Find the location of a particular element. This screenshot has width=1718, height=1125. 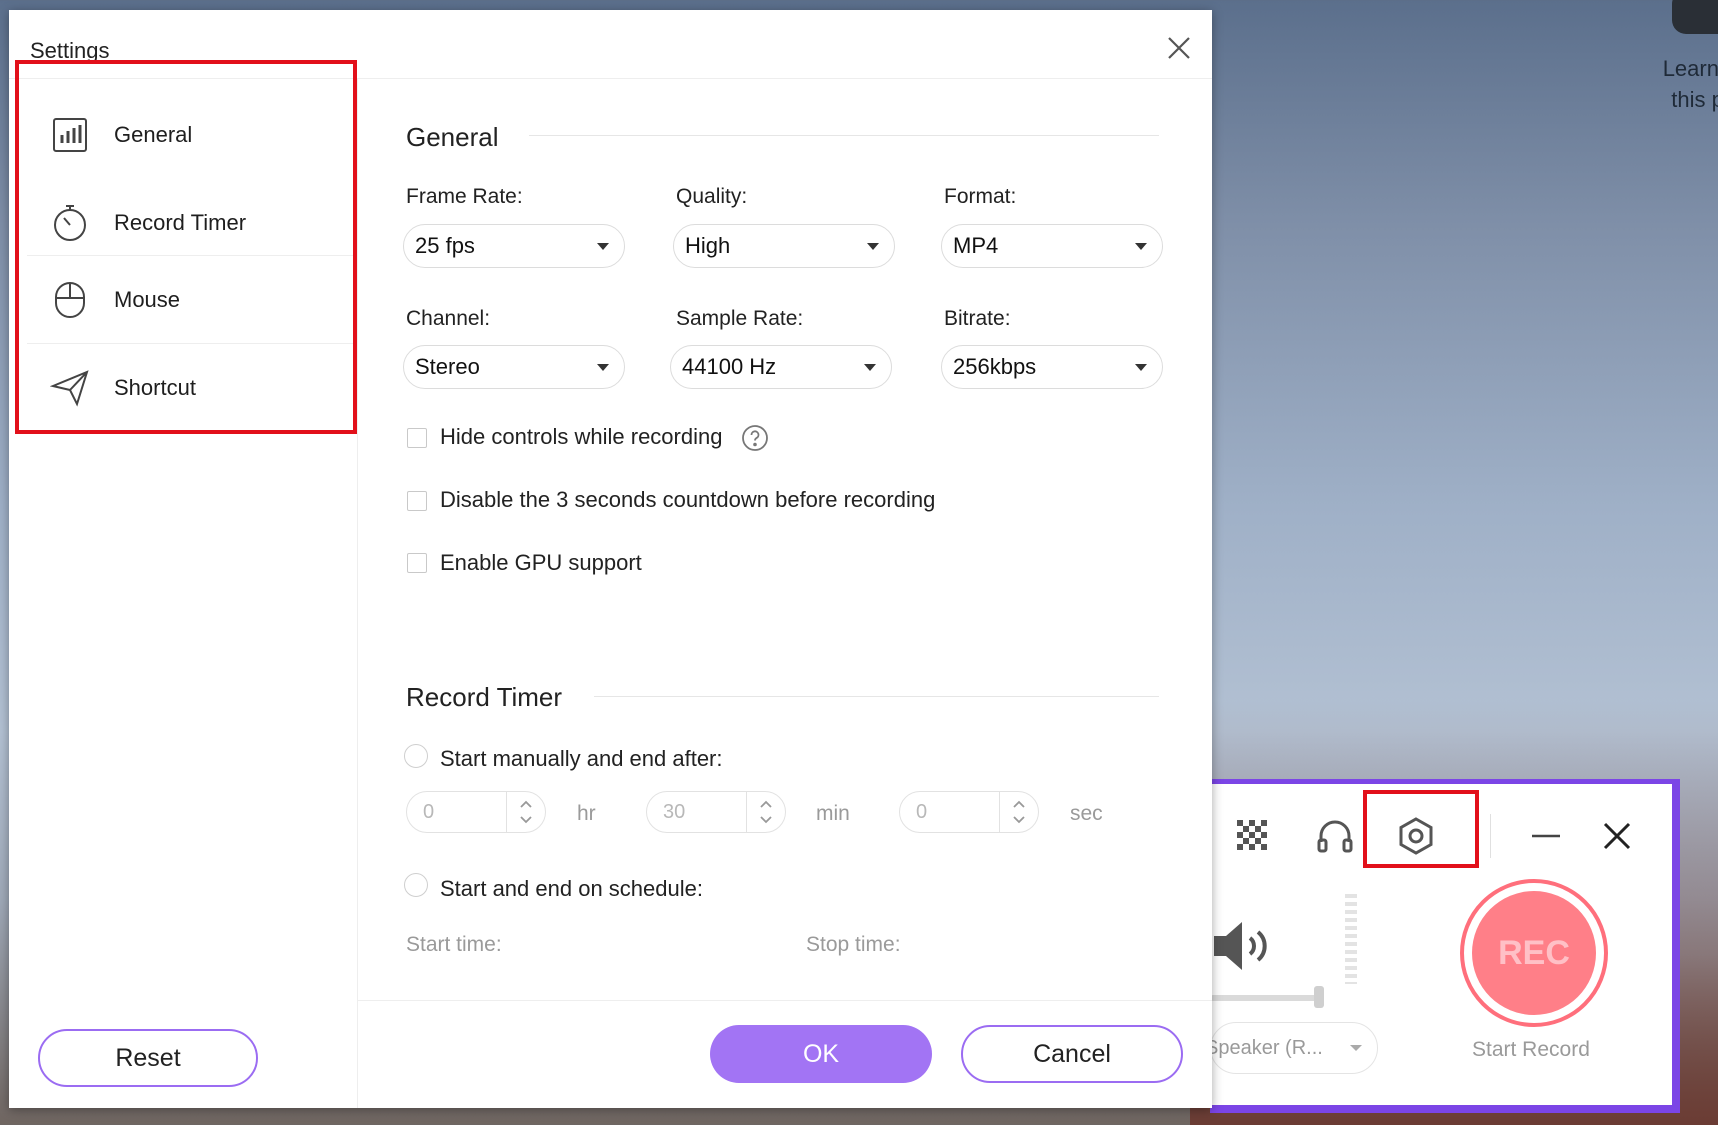

channel-value: Stereo is located at coordinates (447, 366).